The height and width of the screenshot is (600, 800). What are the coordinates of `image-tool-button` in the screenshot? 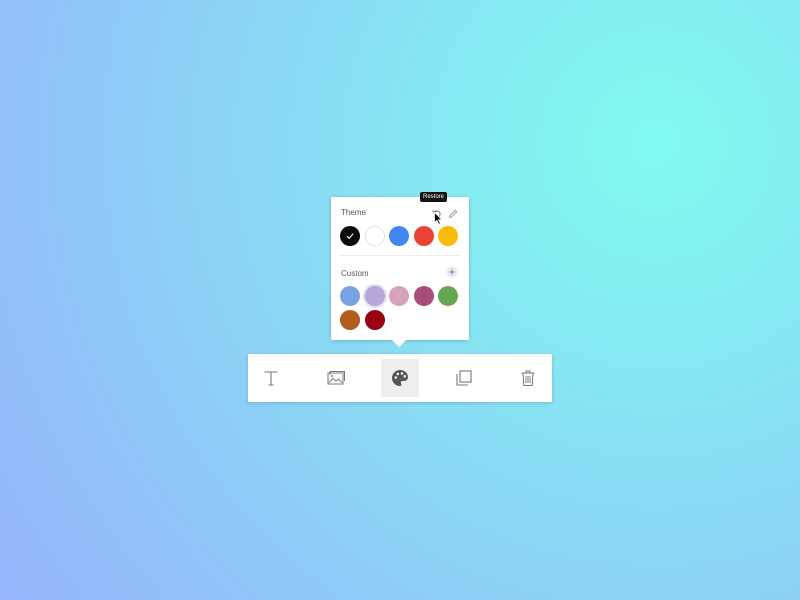 It's located at (336, 378).